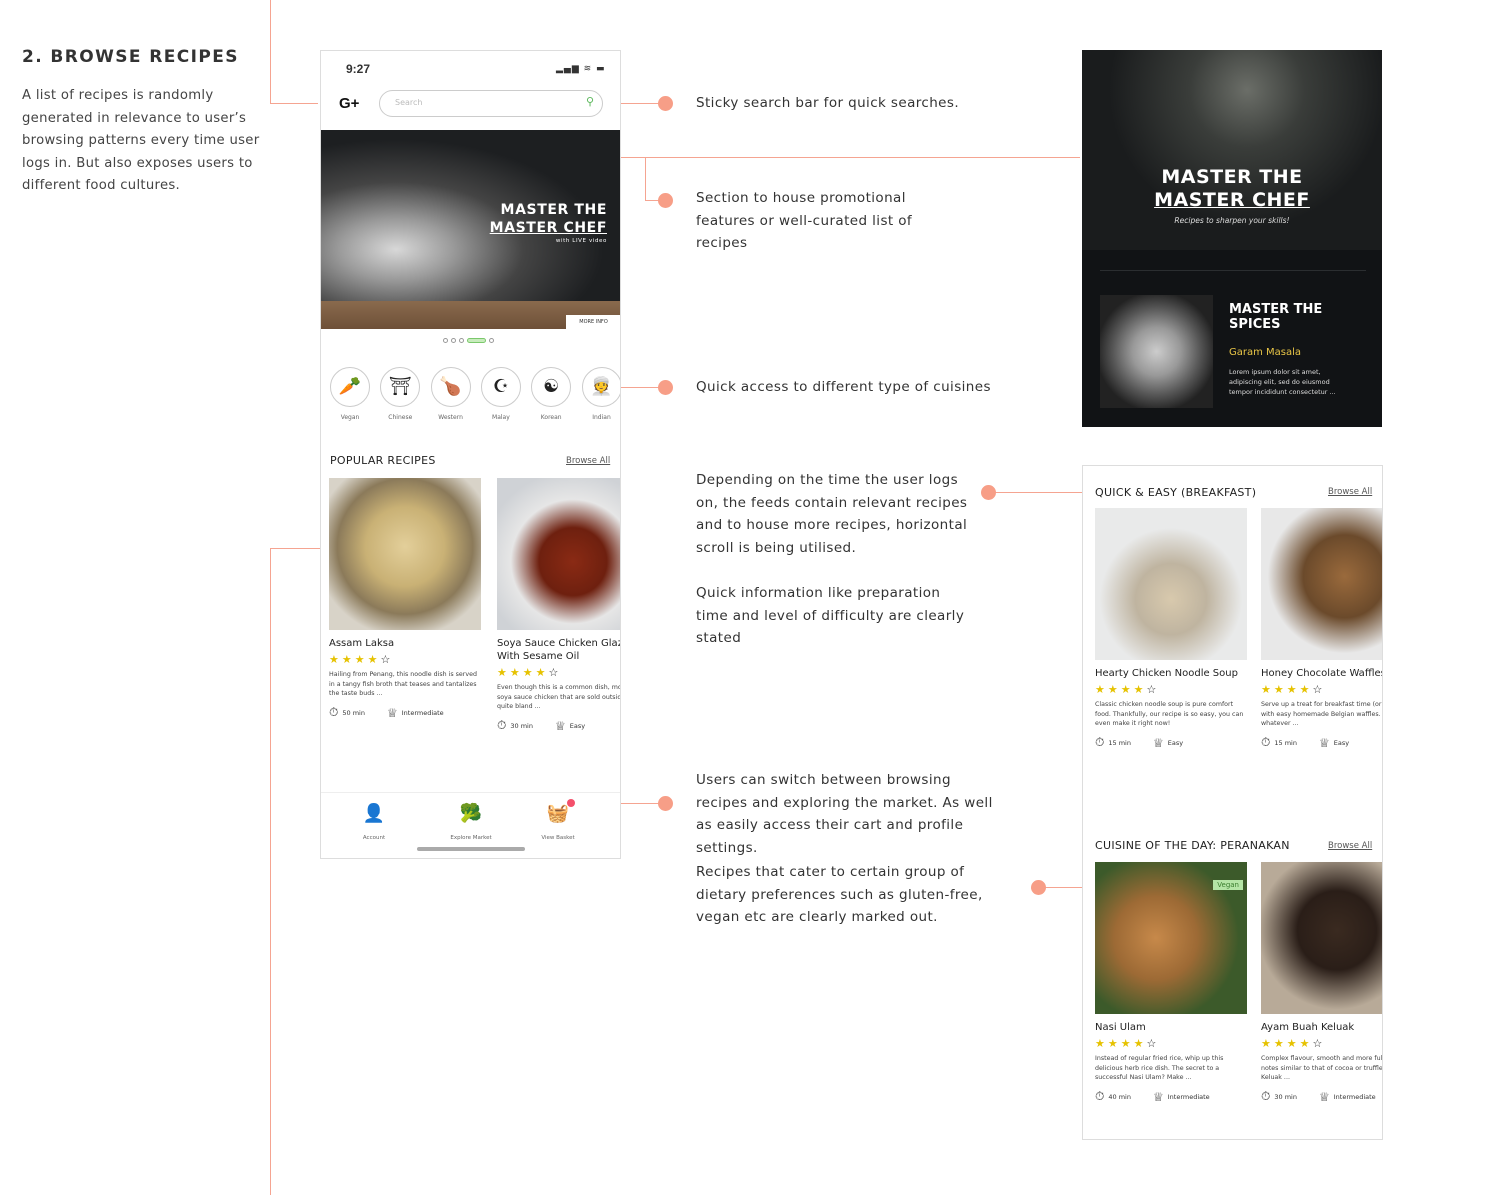 This screenshot has width=1500, height=1195. What do you see at coordinates (553, 210) in the screenshot?
I see `banner-title-line1: MASTER THE` at bounding box center [553, 210].